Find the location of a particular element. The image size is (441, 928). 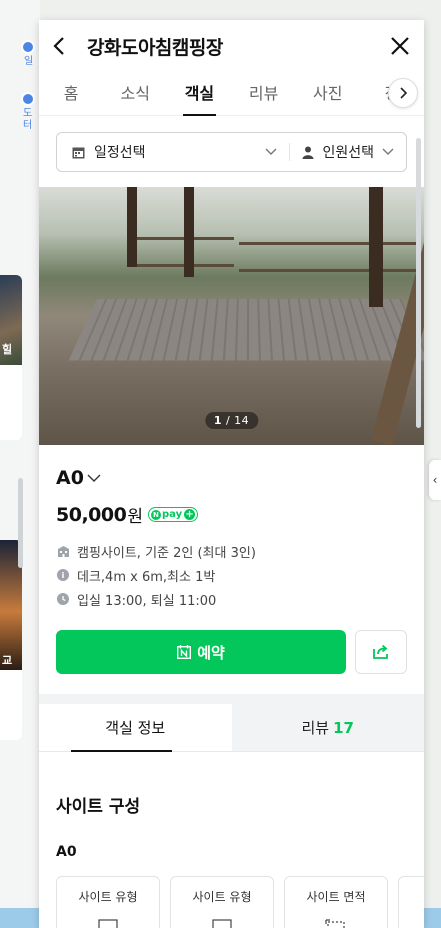

room-info-size: i 데크,4m x 6m,최소 1박 is located at coordinates (231, 575).